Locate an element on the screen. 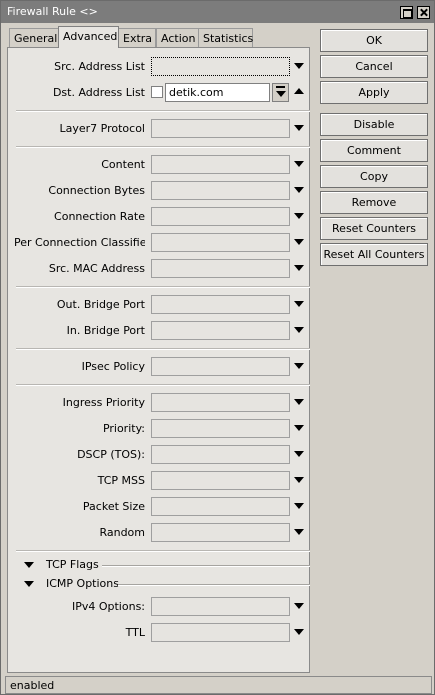 This screenshot has width=435, height=695. content-field is located at coordinates (220, 164).